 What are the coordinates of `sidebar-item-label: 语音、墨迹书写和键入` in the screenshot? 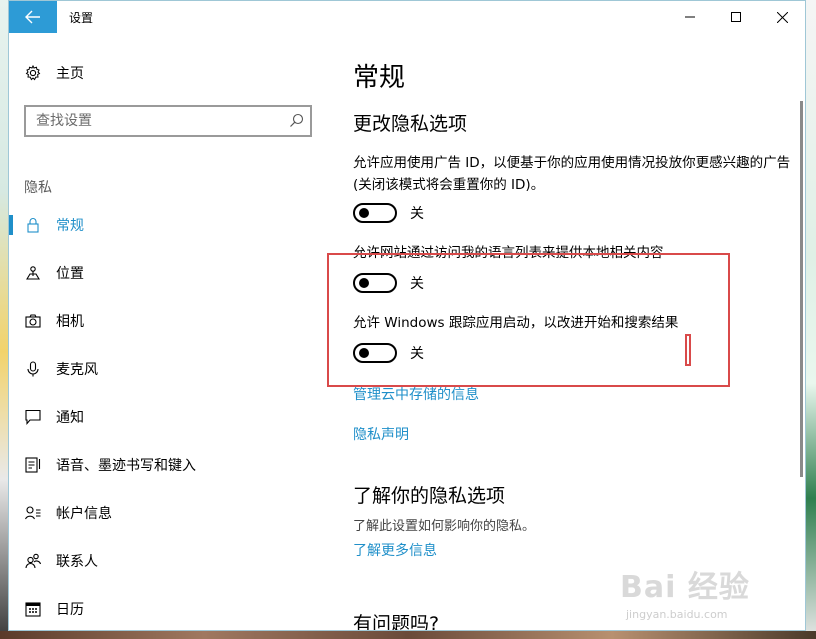 It's located at (126, 466).